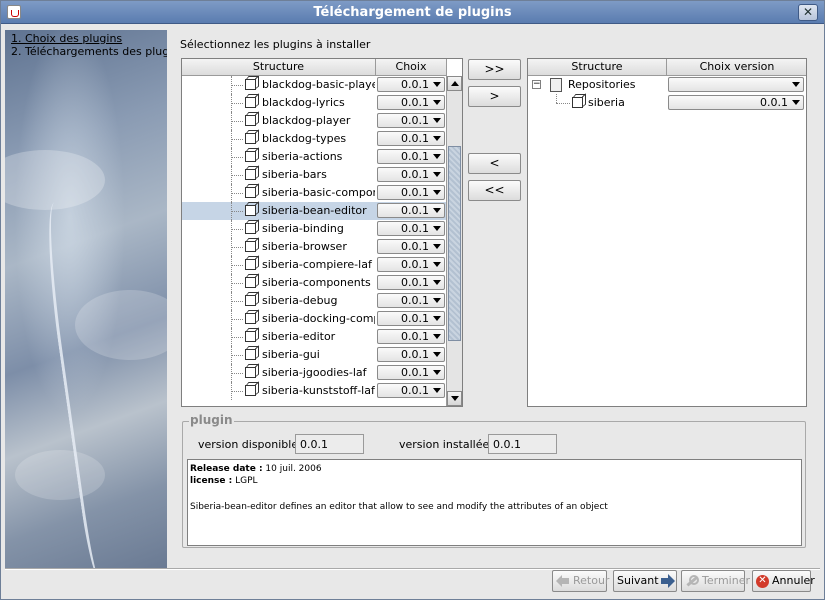 The width and height of the screenshot is (825, 600). I want to click on remove-all-button: <<, so click(494, 190).